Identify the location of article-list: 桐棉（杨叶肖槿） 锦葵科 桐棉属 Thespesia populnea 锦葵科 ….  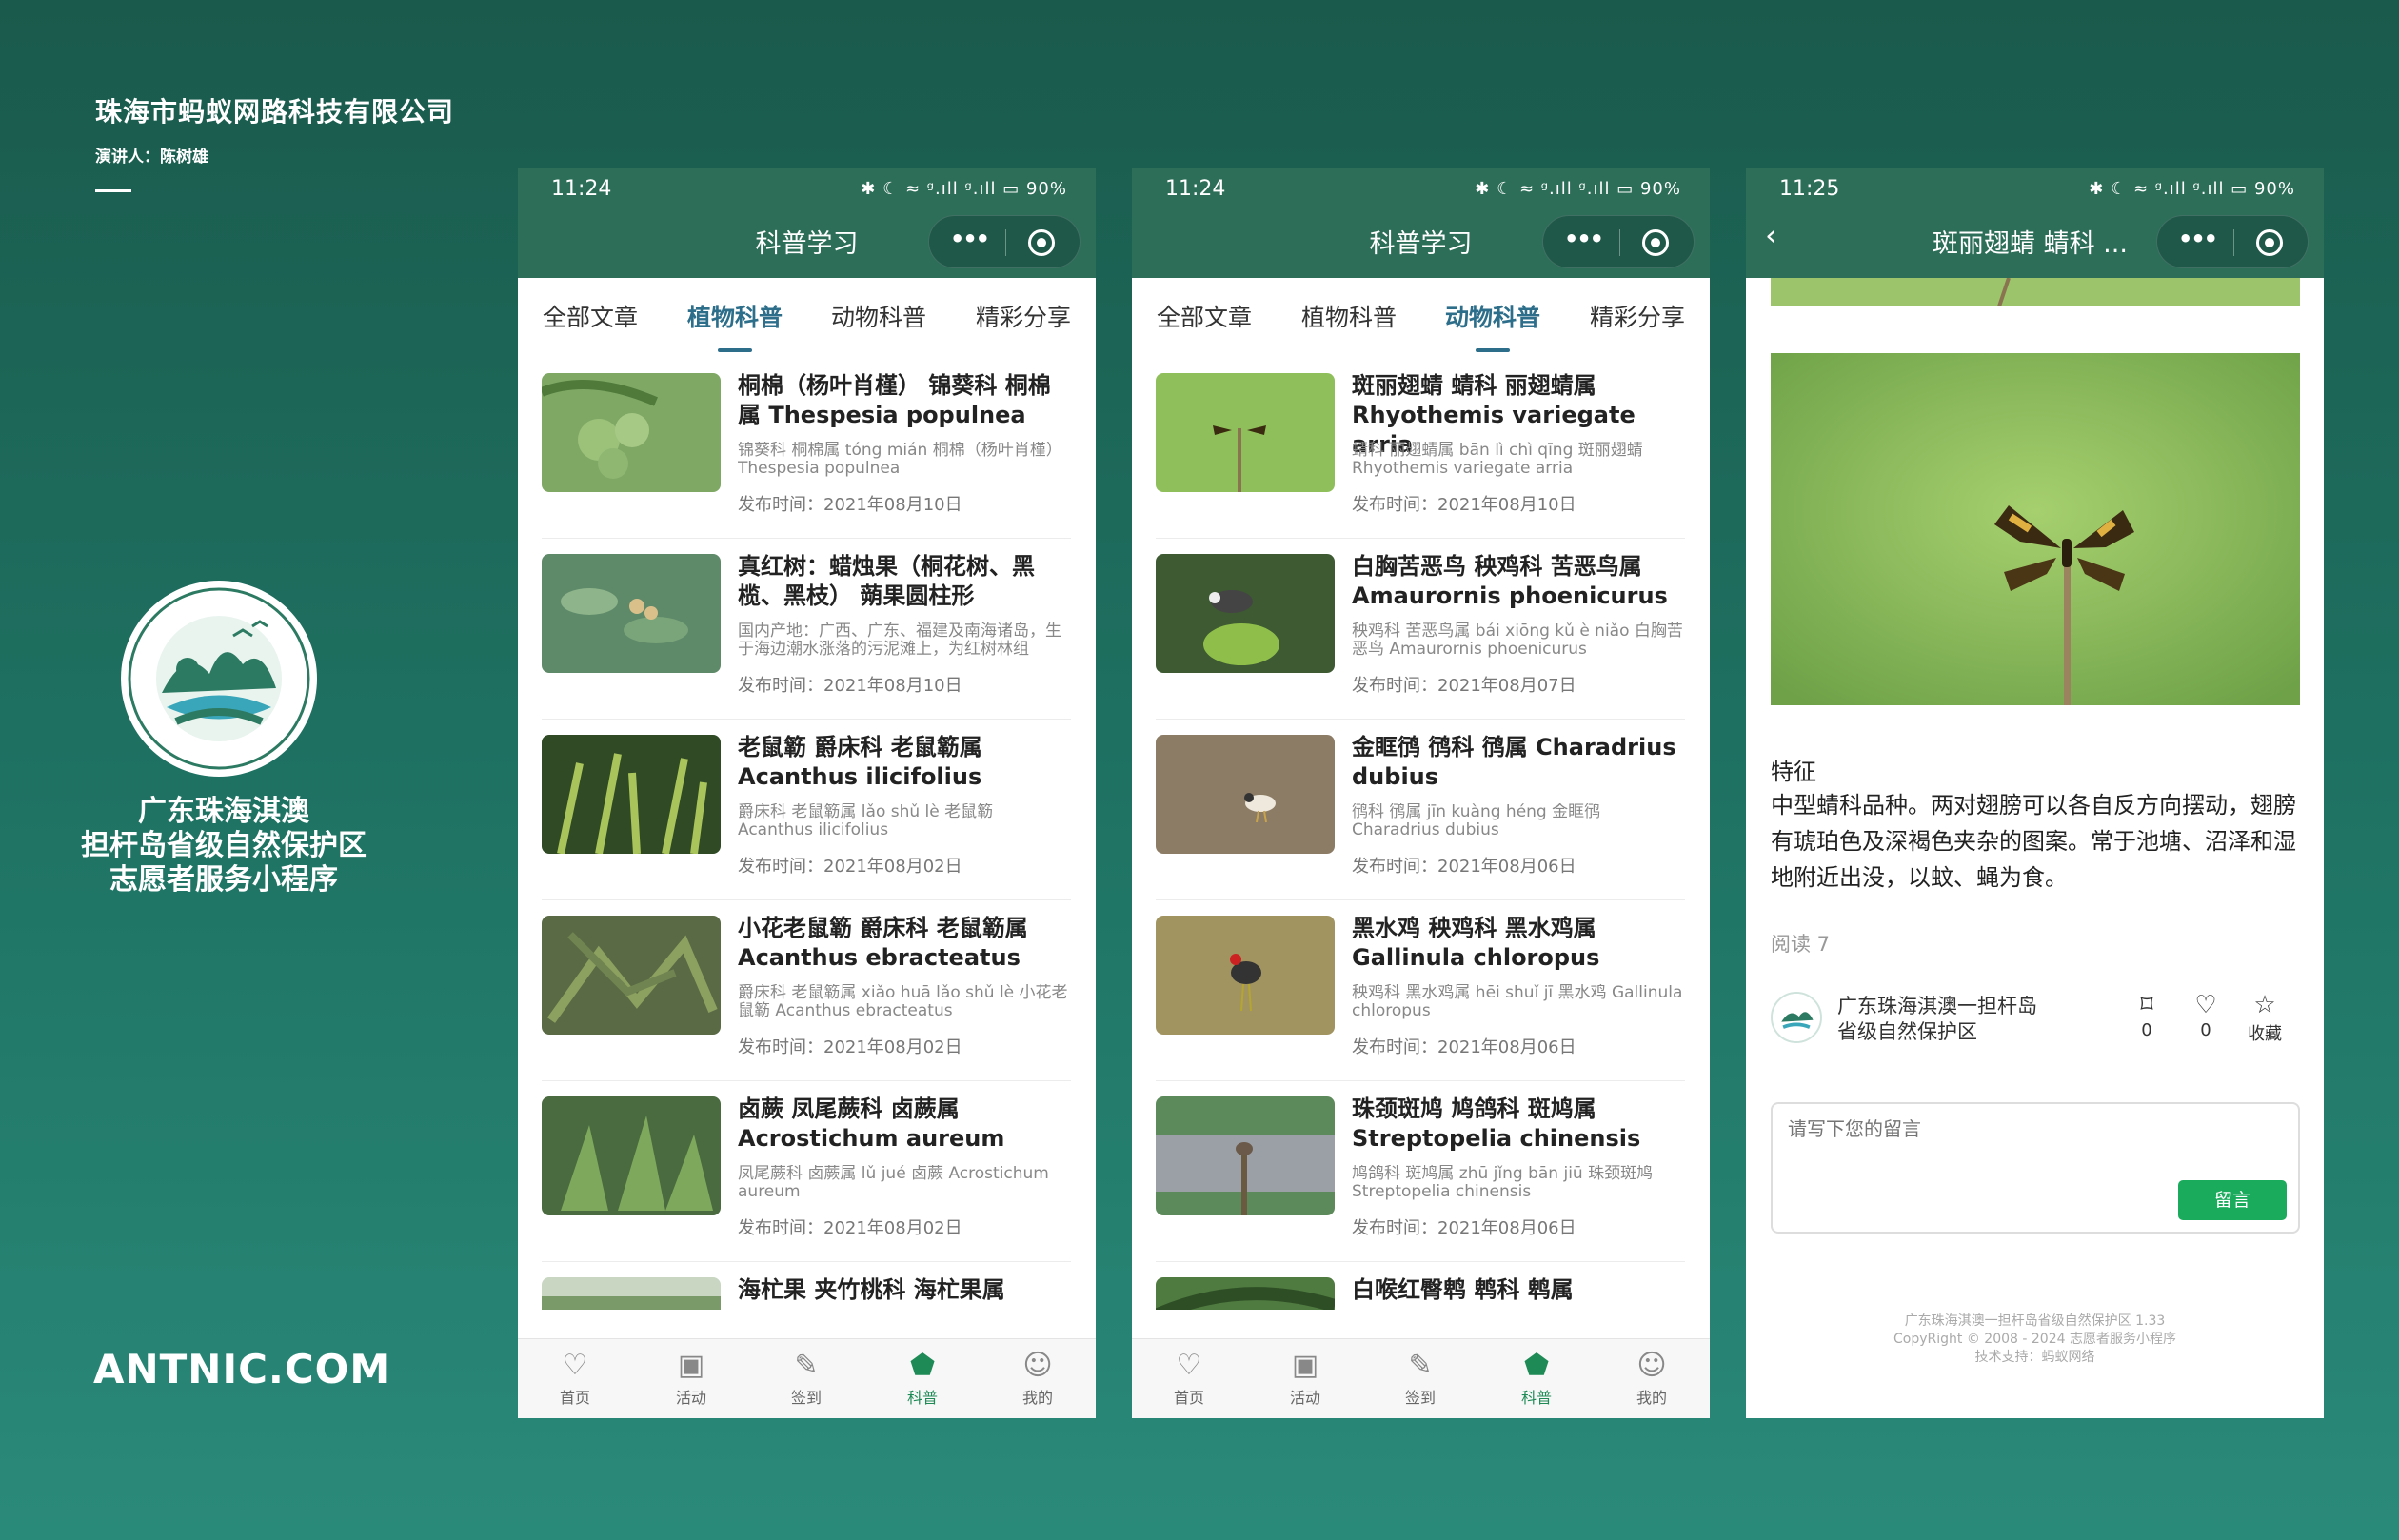
(807, 834).